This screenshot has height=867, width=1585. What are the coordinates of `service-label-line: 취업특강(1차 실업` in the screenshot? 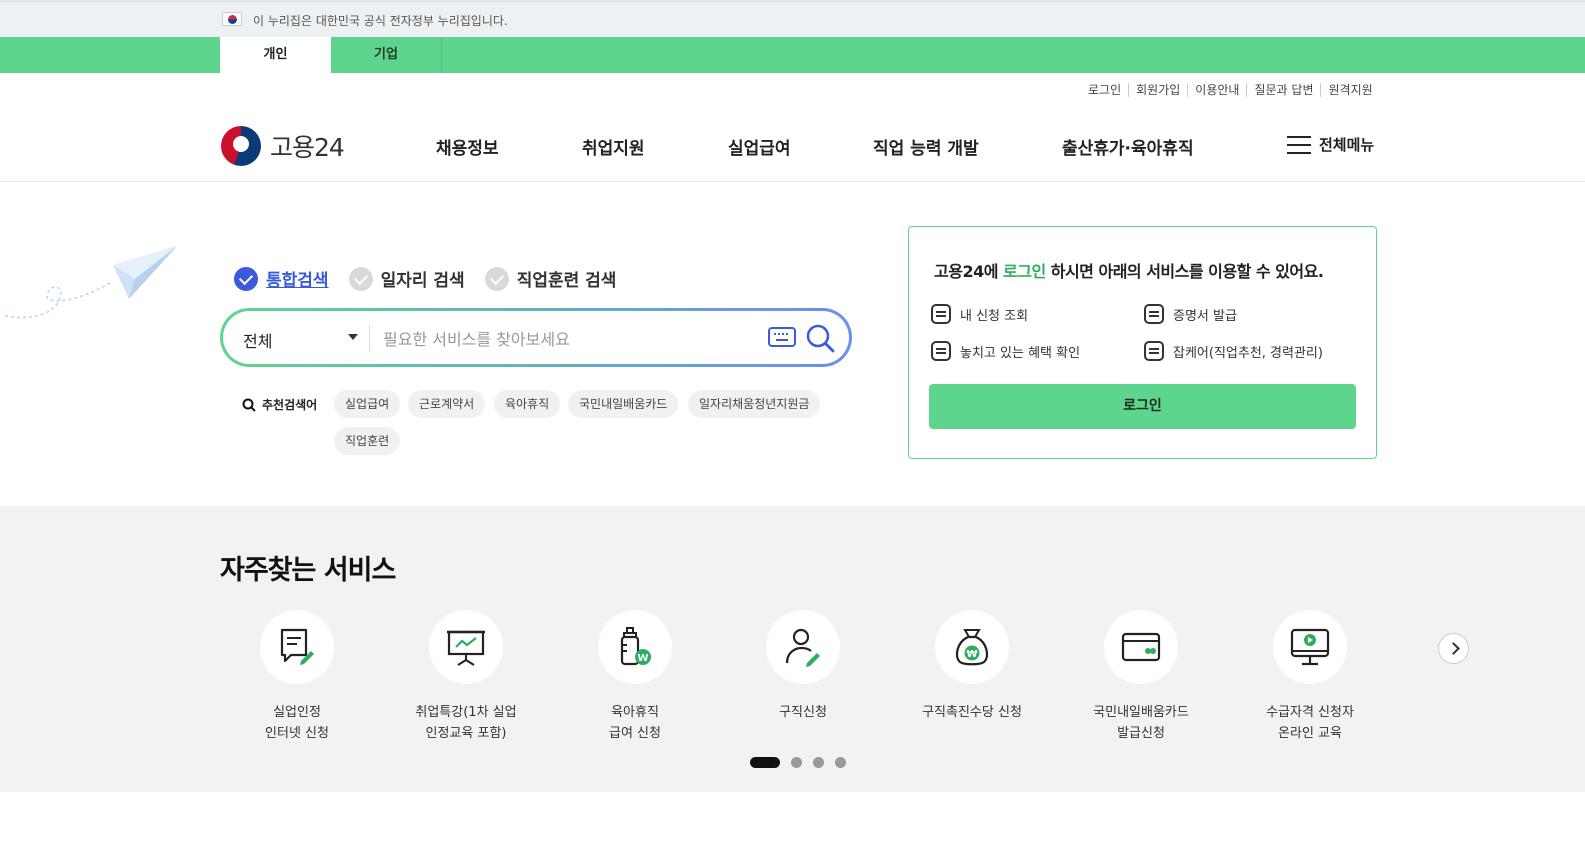 It's located at (466, 712).